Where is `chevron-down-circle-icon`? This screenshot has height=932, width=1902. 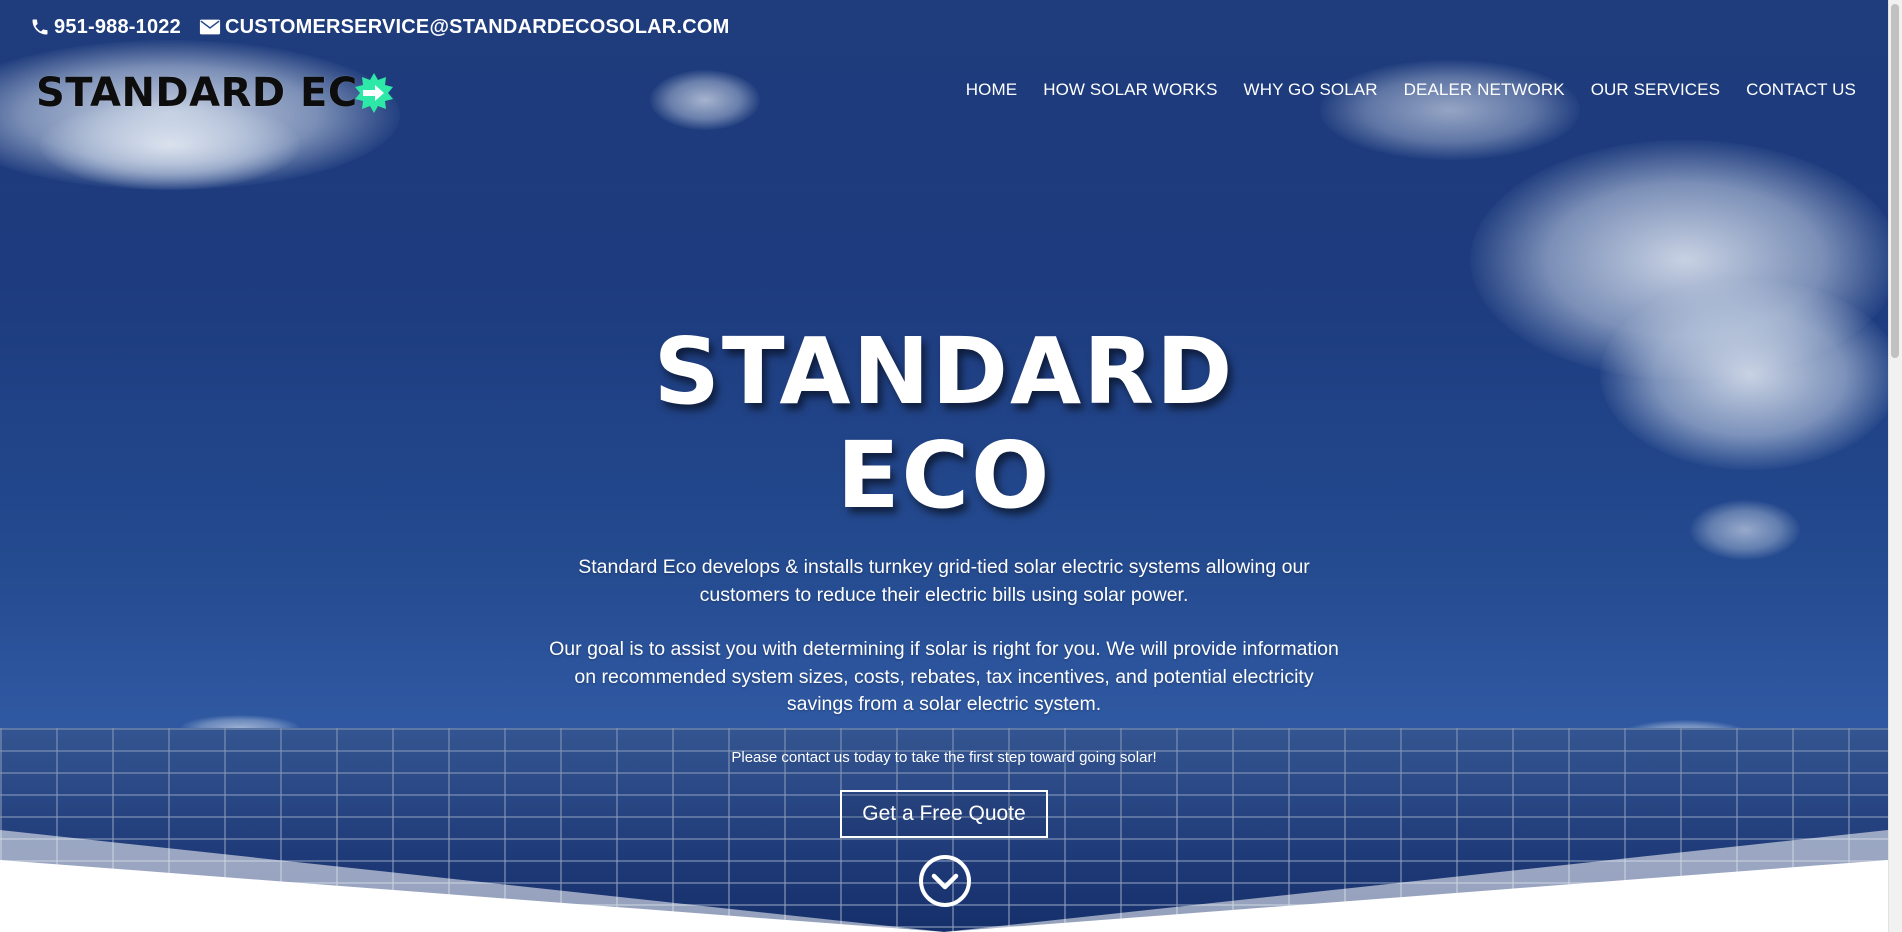 chevron-down-circle-icon is located at coordinates (945, 881).